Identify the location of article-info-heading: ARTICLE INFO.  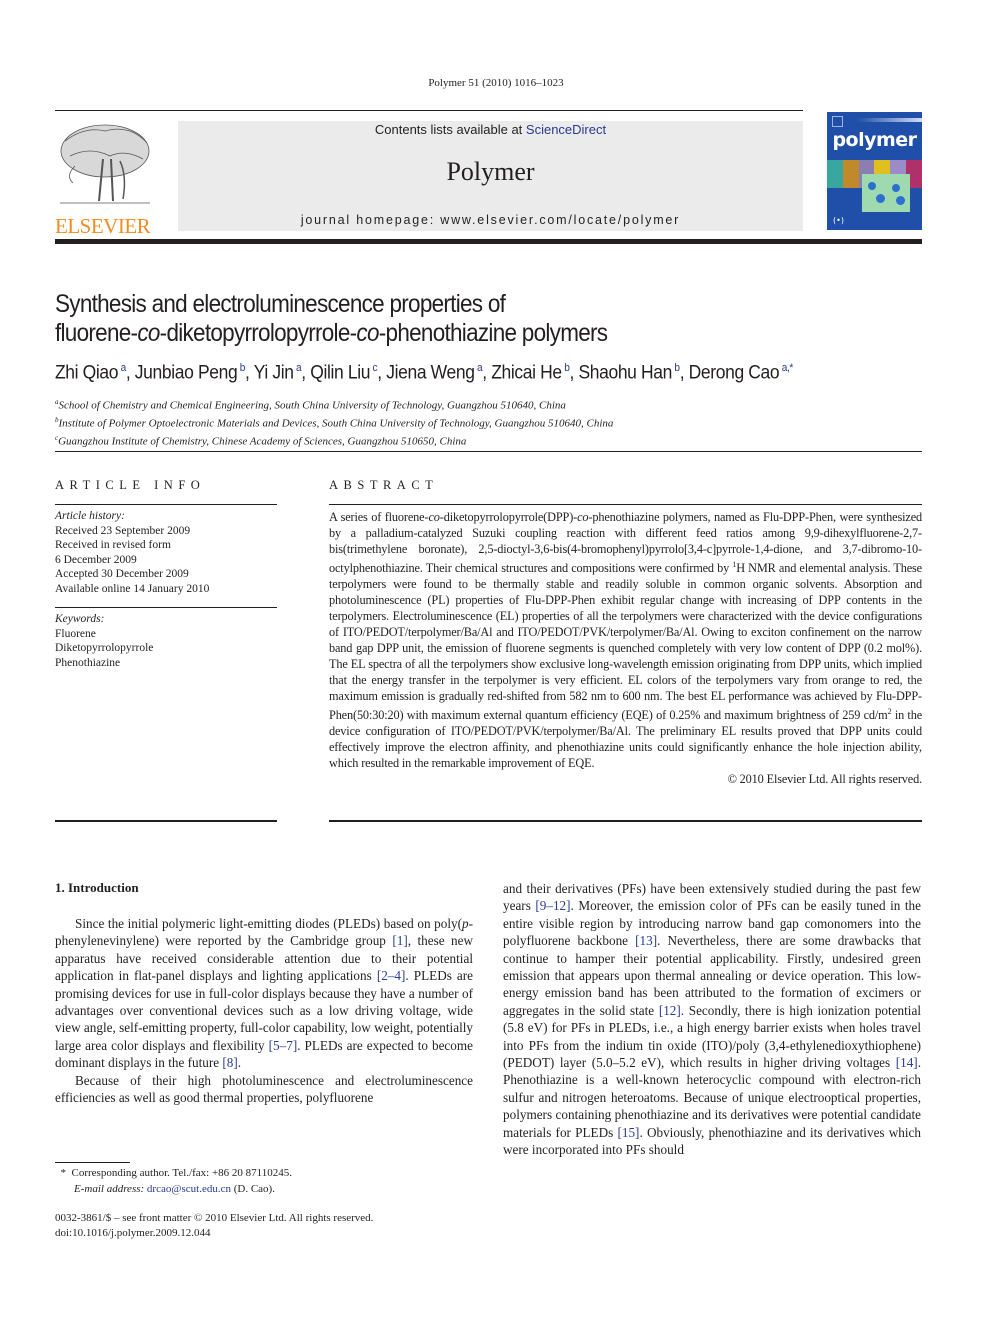
(130, 485).